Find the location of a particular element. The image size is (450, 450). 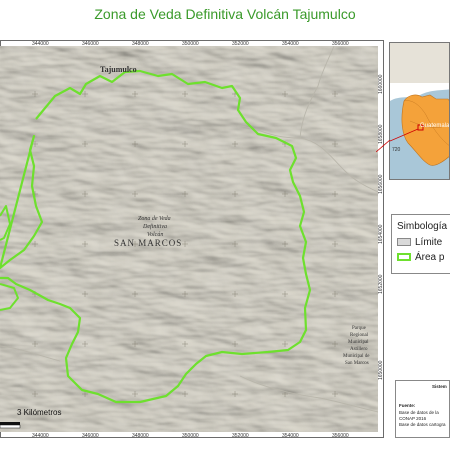

place-park-line6: San Marcos is located at coordinates (357, 363).